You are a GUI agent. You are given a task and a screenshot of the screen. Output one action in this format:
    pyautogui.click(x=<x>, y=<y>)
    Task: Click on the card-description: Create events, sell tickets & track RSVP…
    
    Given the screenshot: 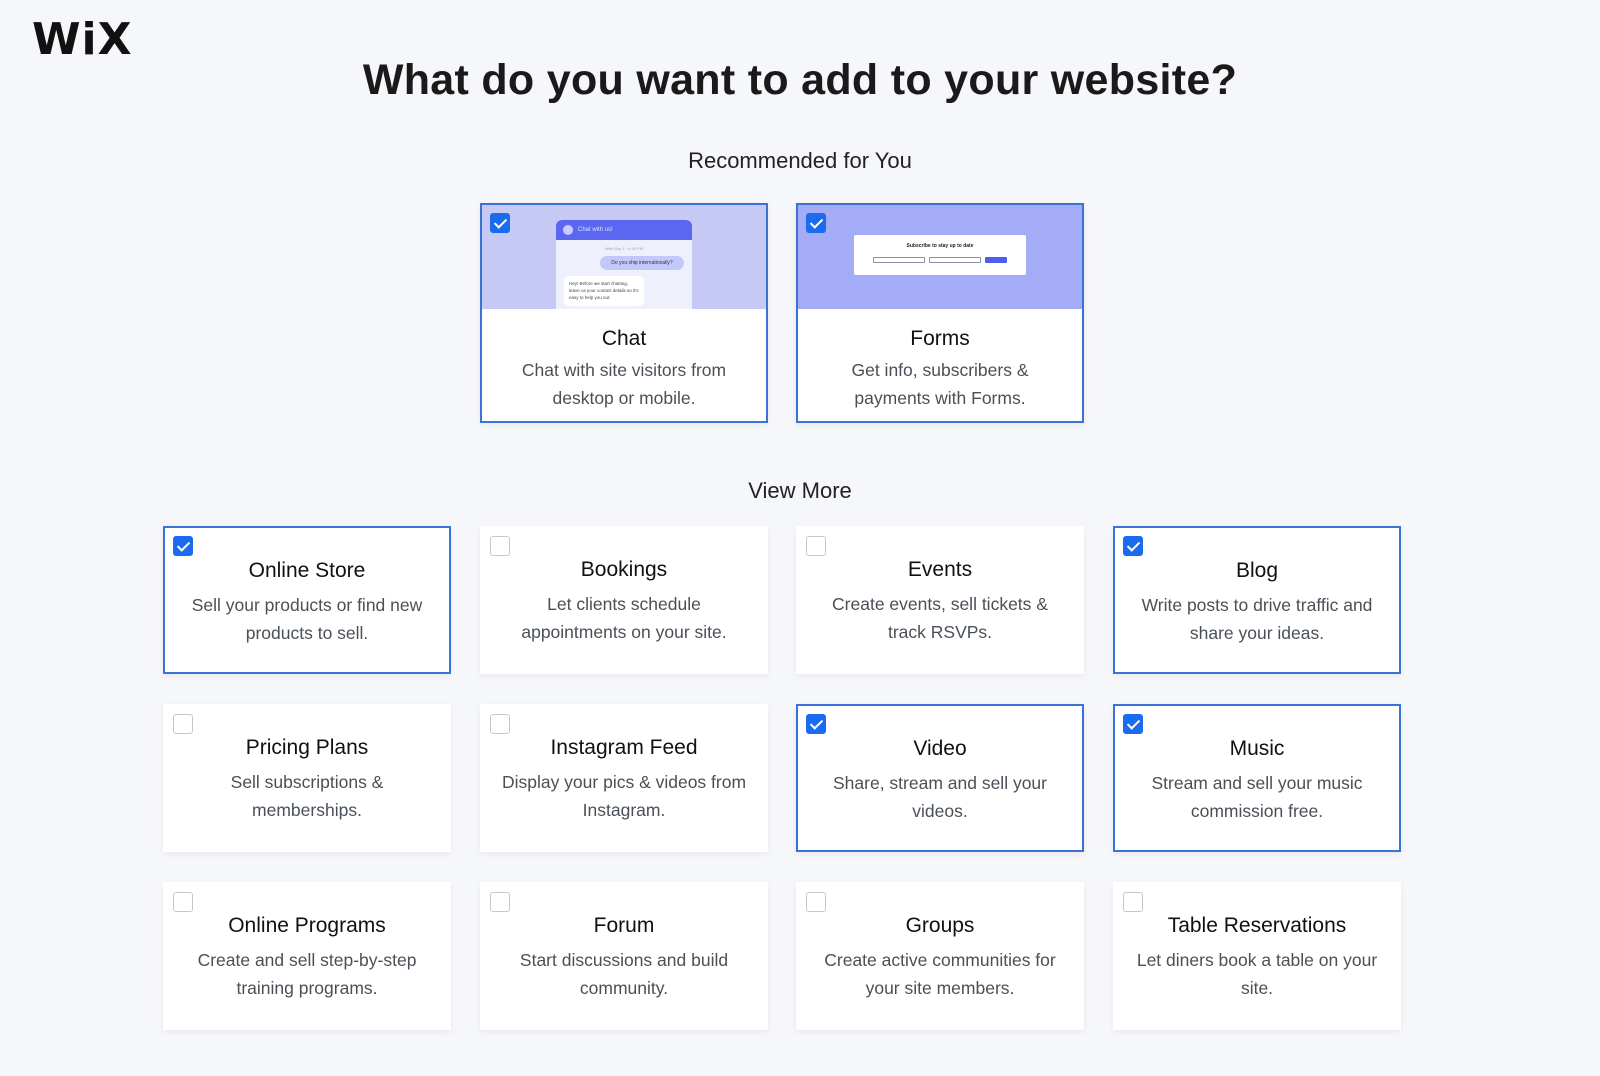 What is the action you would take?
    pyautogui.click(x=940, y=618)
    